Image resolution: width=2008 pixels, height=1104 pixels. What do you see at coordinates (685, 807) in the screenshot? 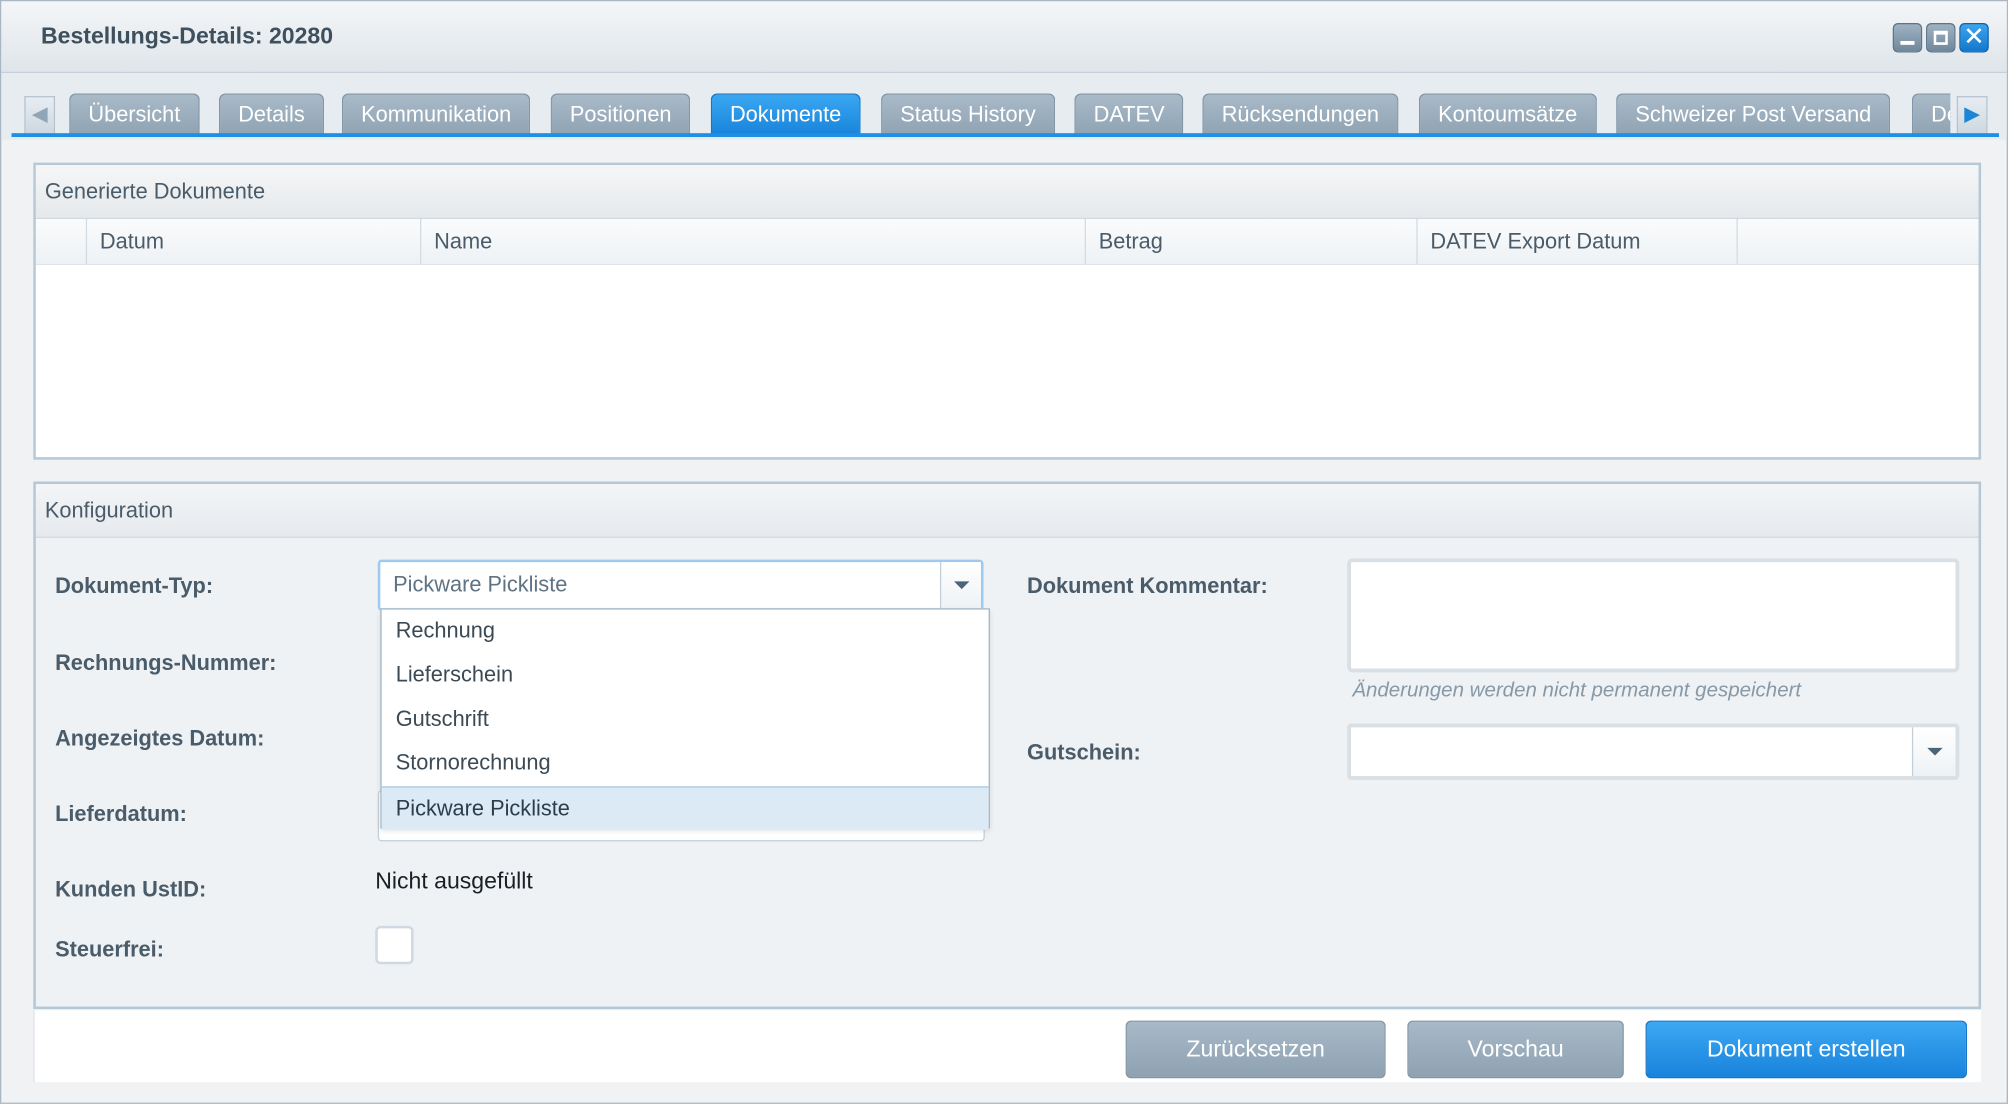
I see `dropdown-option-pickware-pickliste: Pickware Pickliste` at bounding box center [685, 807].